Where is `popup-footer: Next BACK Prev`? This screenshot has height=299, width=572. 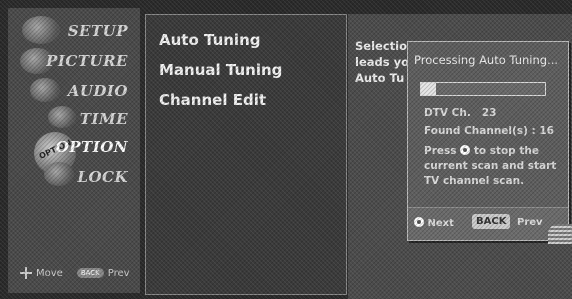
popup-footer: Next BACK Prev is located at coordinates (488, 223).